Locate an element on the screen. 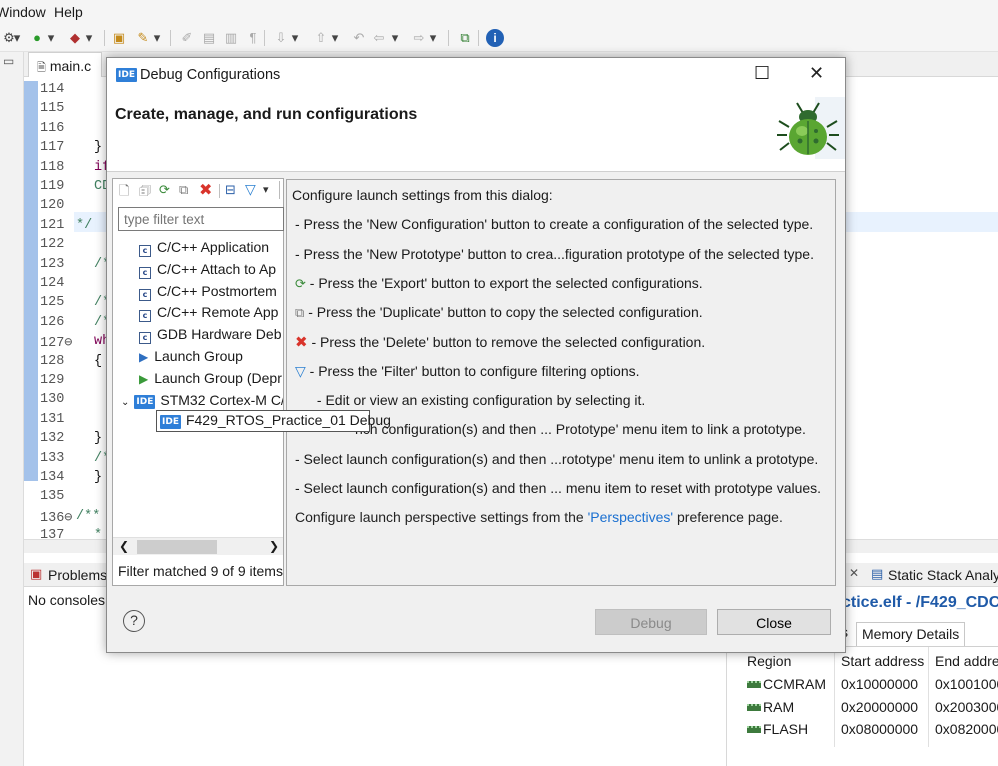  minimize-icon: ▭ is located at coordinates (8, 61).